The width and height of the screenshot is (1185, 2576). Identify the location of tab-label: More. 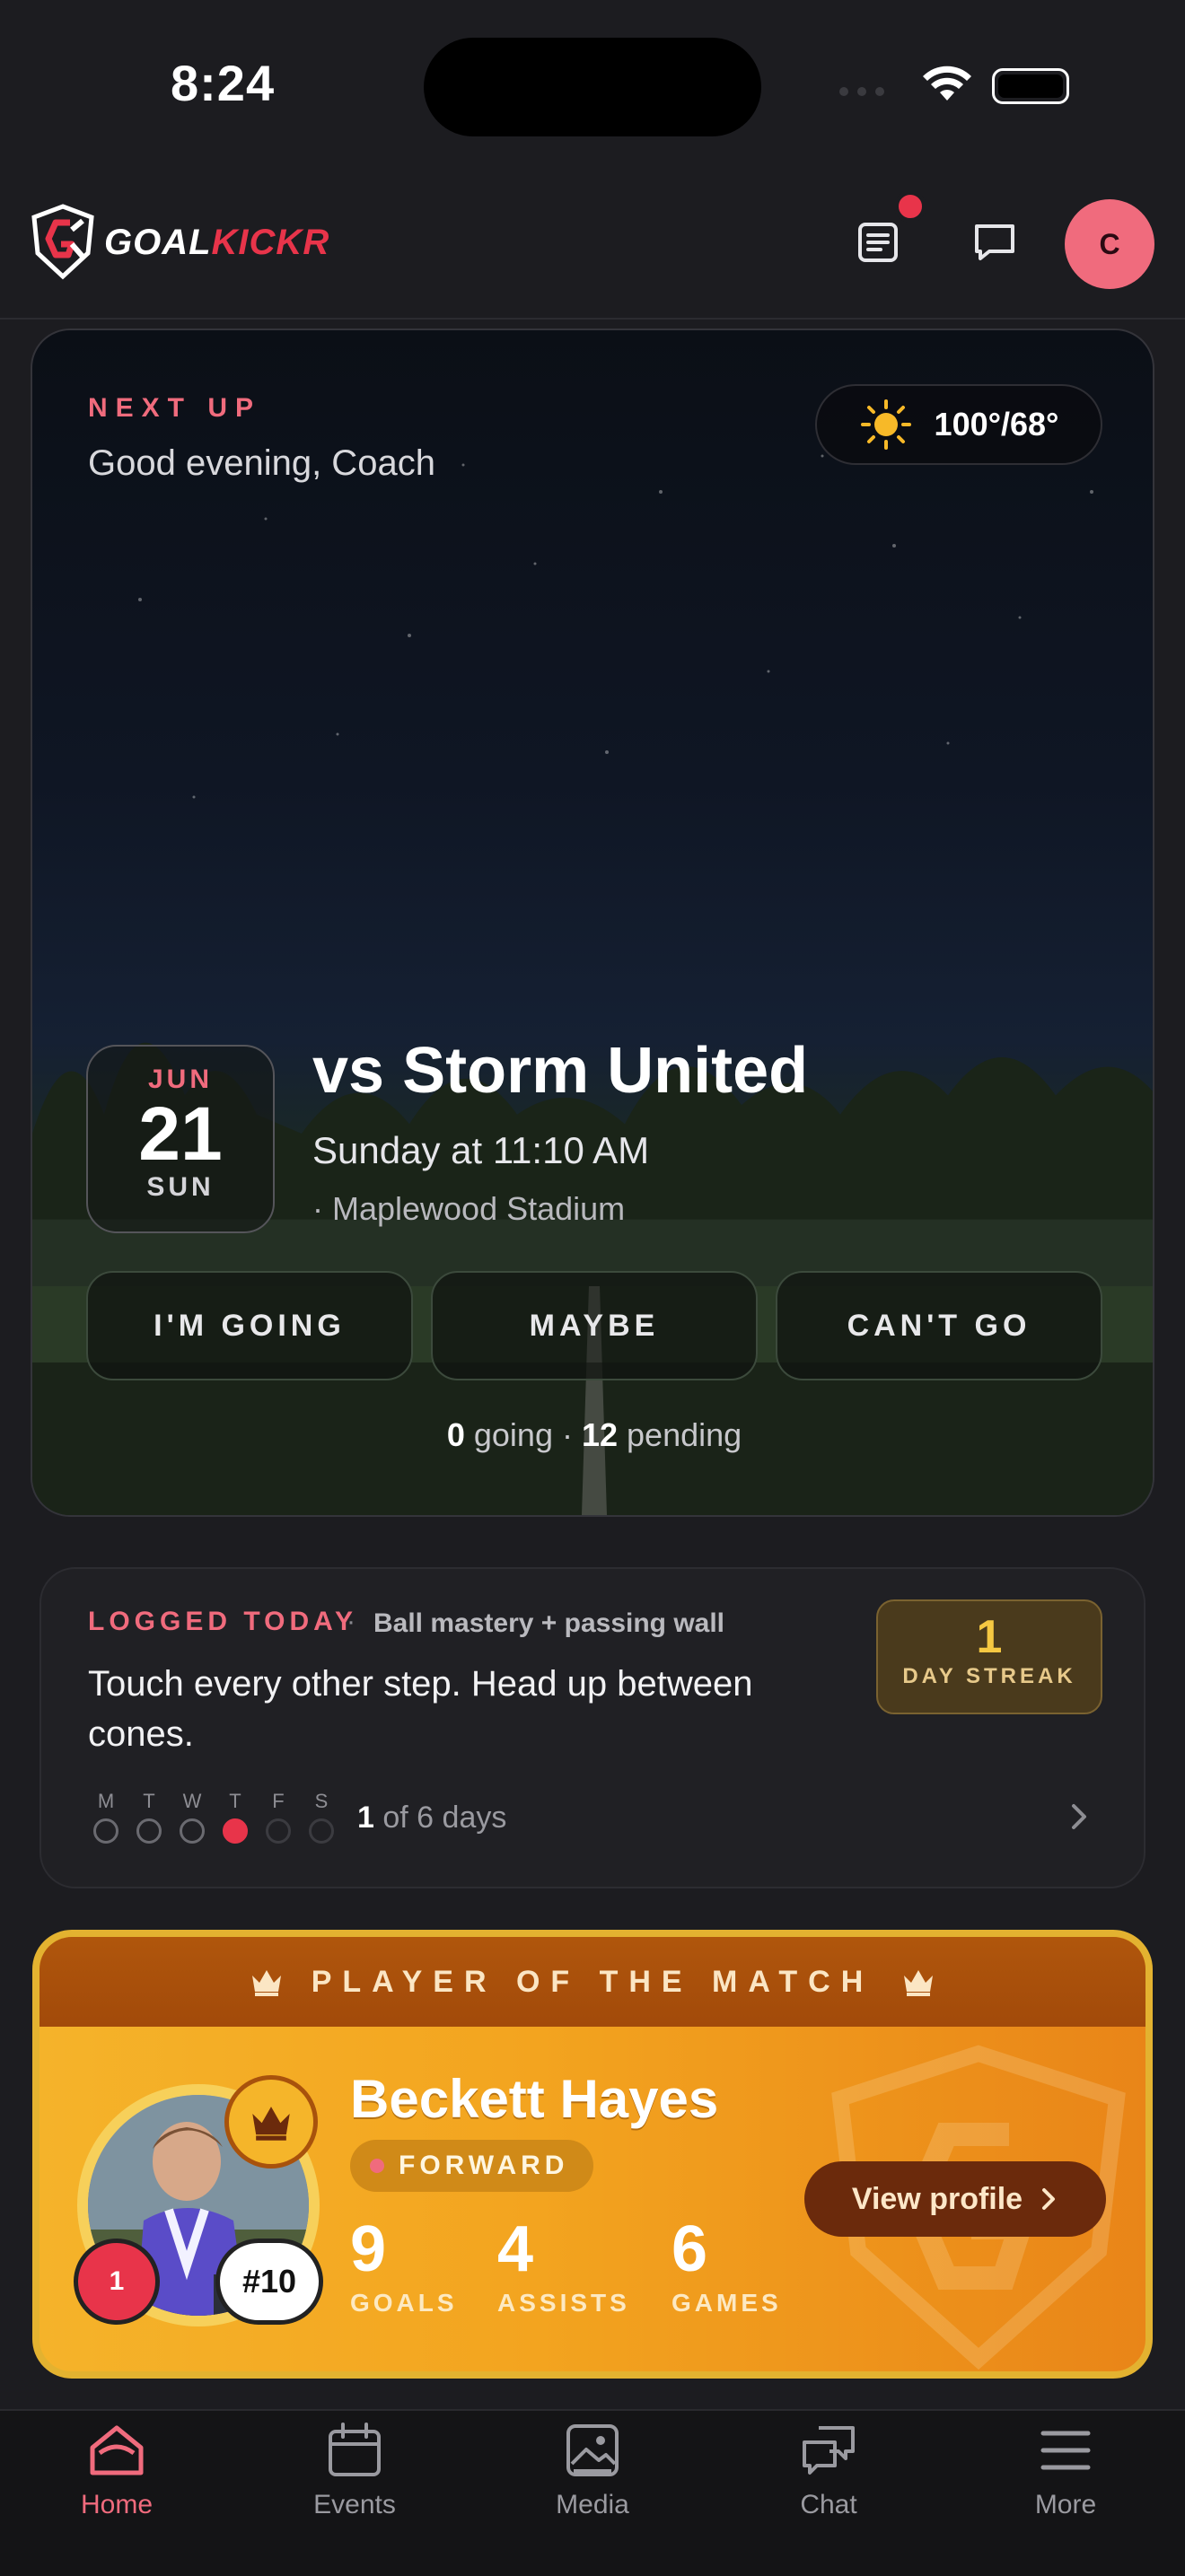
(1065, 2504).